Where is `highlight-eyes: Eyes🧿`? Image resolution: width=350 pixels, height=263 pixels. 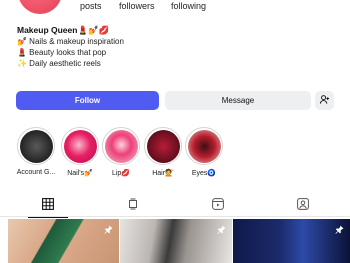 highlight-eyes: Eyes🧿 is located at coordinates (204, 152).